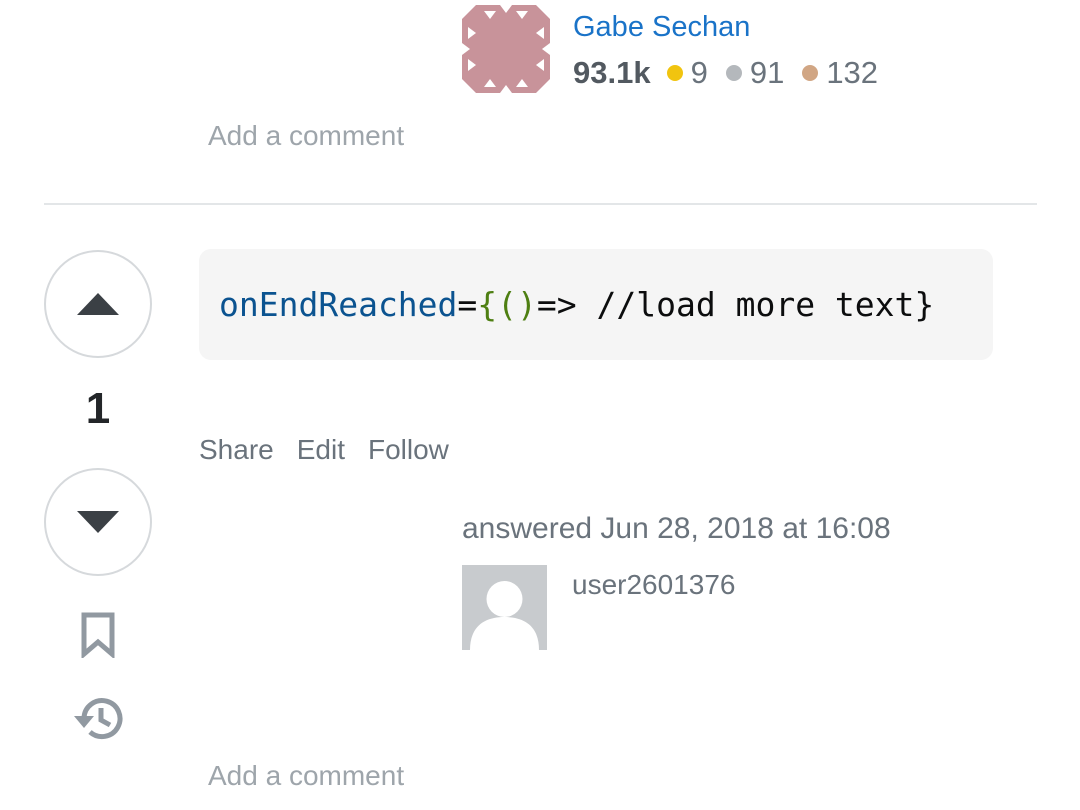 Image resolution: width=1080 pixels, height=810 pixels. Describe the element at coordinates (612, 72) in the screenshot. I see `reputation-score: 93.1k` at that location.